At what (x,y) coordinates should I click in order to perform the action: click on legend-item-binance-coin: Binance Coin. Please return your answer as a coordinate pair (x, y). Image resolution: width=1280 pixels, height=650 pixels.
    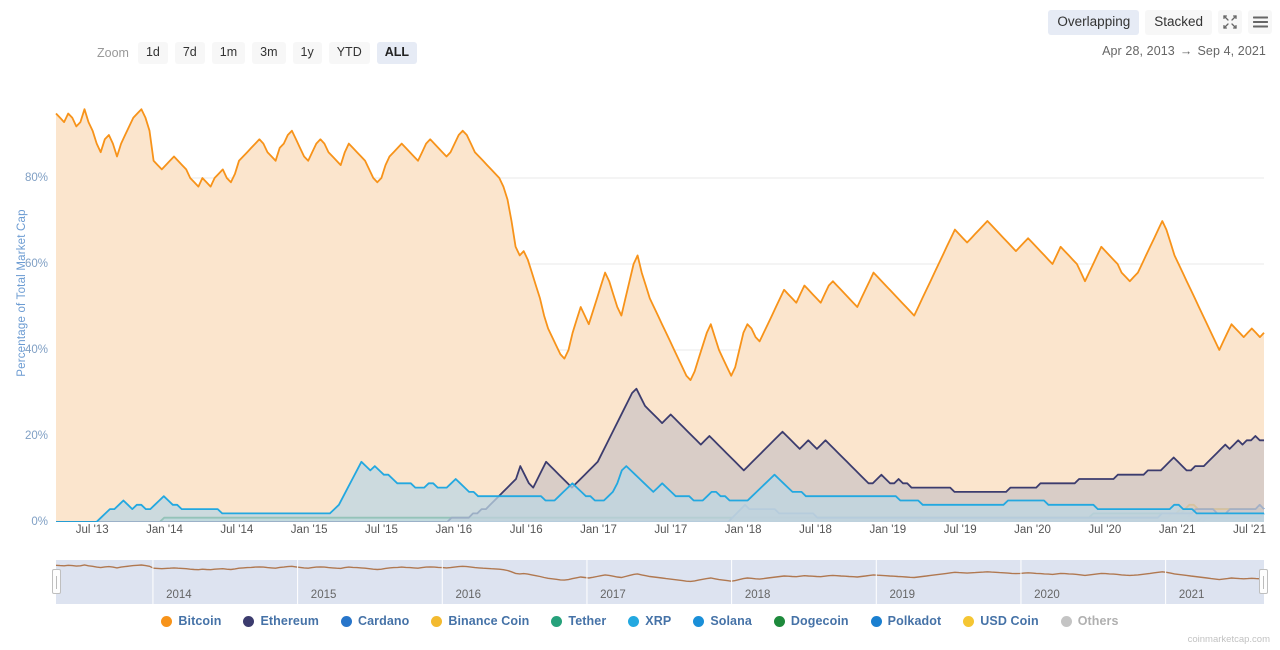
    Looking at the image, I should click on (480, 621).